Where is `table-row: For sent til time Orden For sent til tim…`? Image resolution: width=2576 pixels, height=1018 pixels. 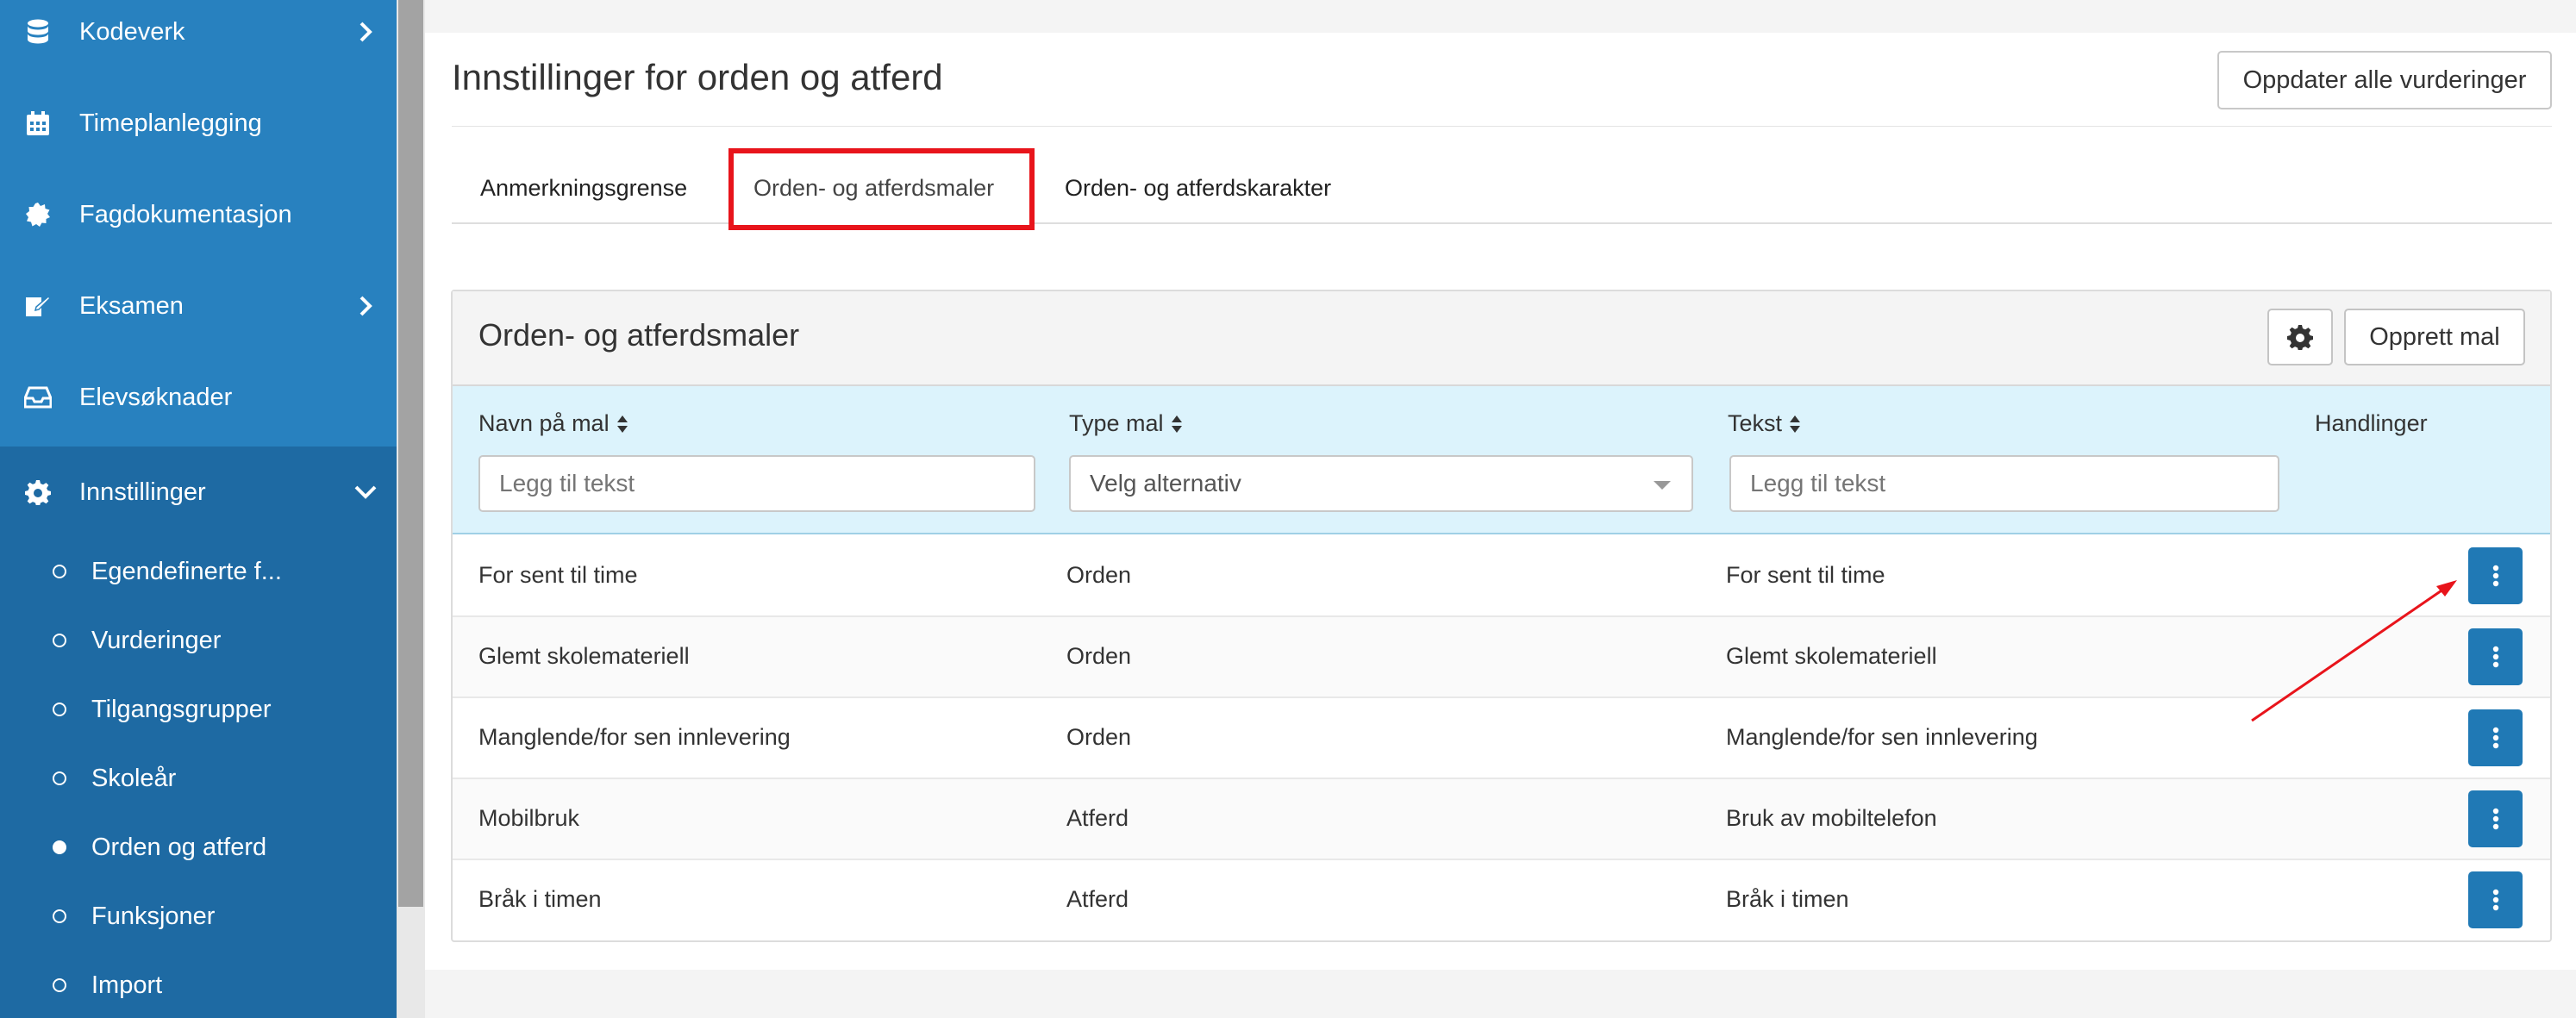
table-row: For sent til time Orden For sent til tim… is located at coordinates (1501, 576).